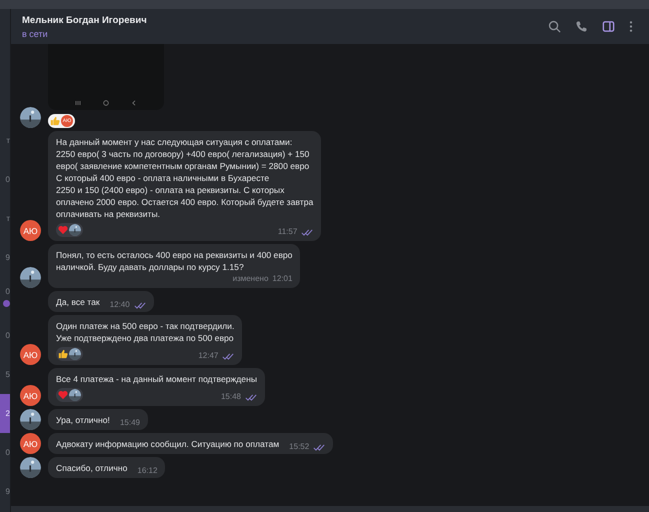 This screenshot has width=649, height=512. What do you see at coordinates (78, 302) in the screenshot?
I see `message-text: Да, все так` at bounding box center [78, 302].